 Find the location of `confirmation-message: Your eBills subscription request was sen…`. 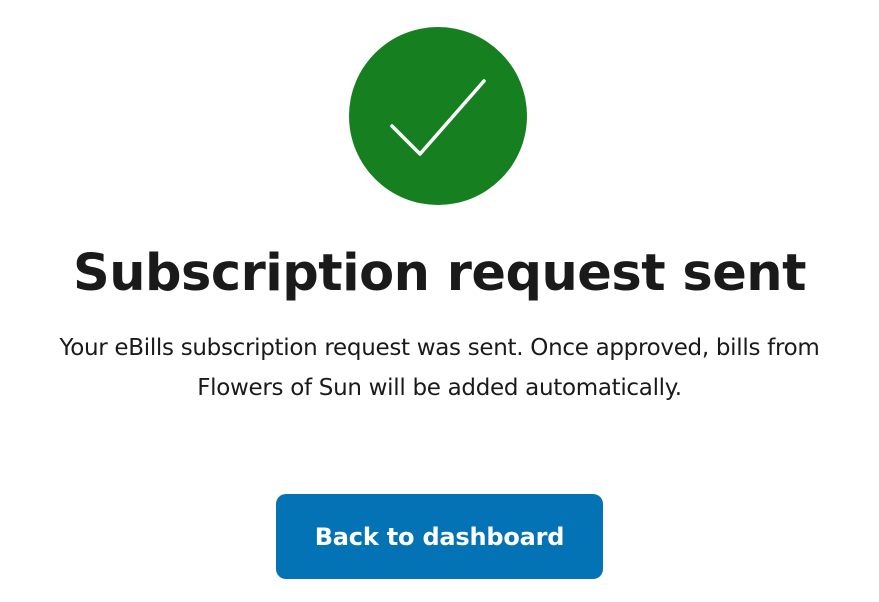

confirmation-message: Your eBills subscription request was sen… is located at coordinates (439, 368).